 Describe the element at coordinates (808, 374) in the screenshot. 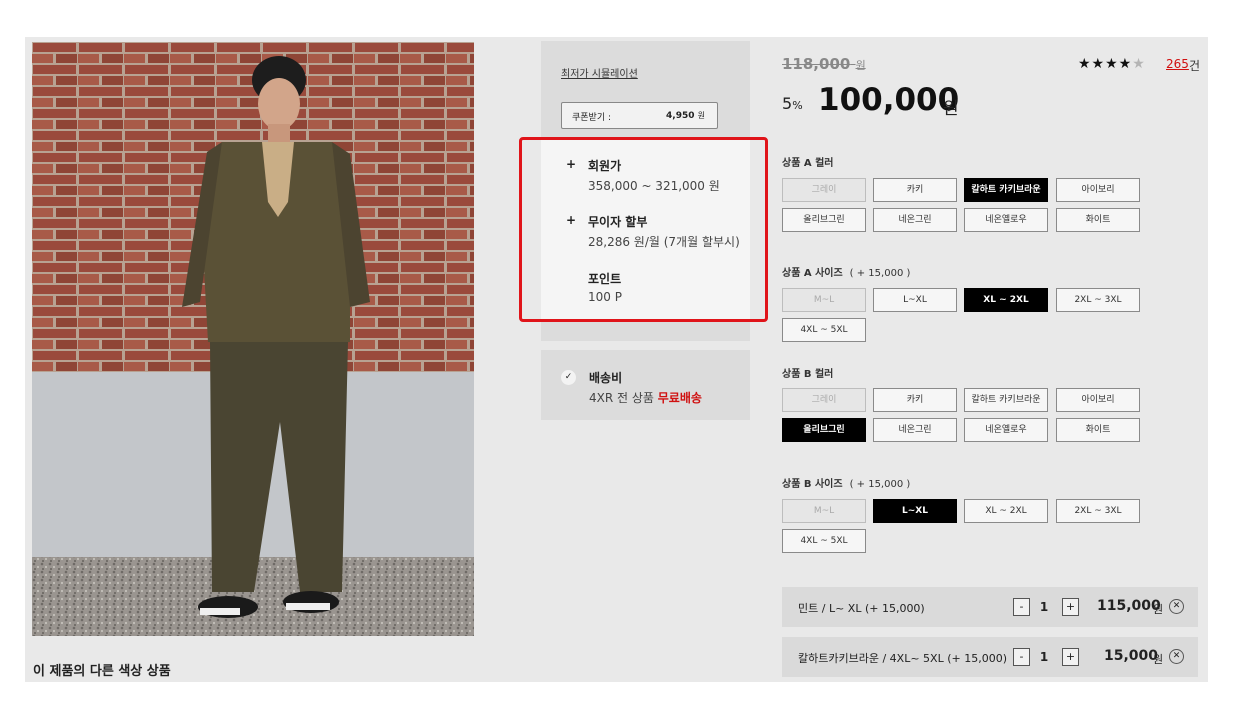

I see `option-label-b-color: 상품 B 컬러` at that location.